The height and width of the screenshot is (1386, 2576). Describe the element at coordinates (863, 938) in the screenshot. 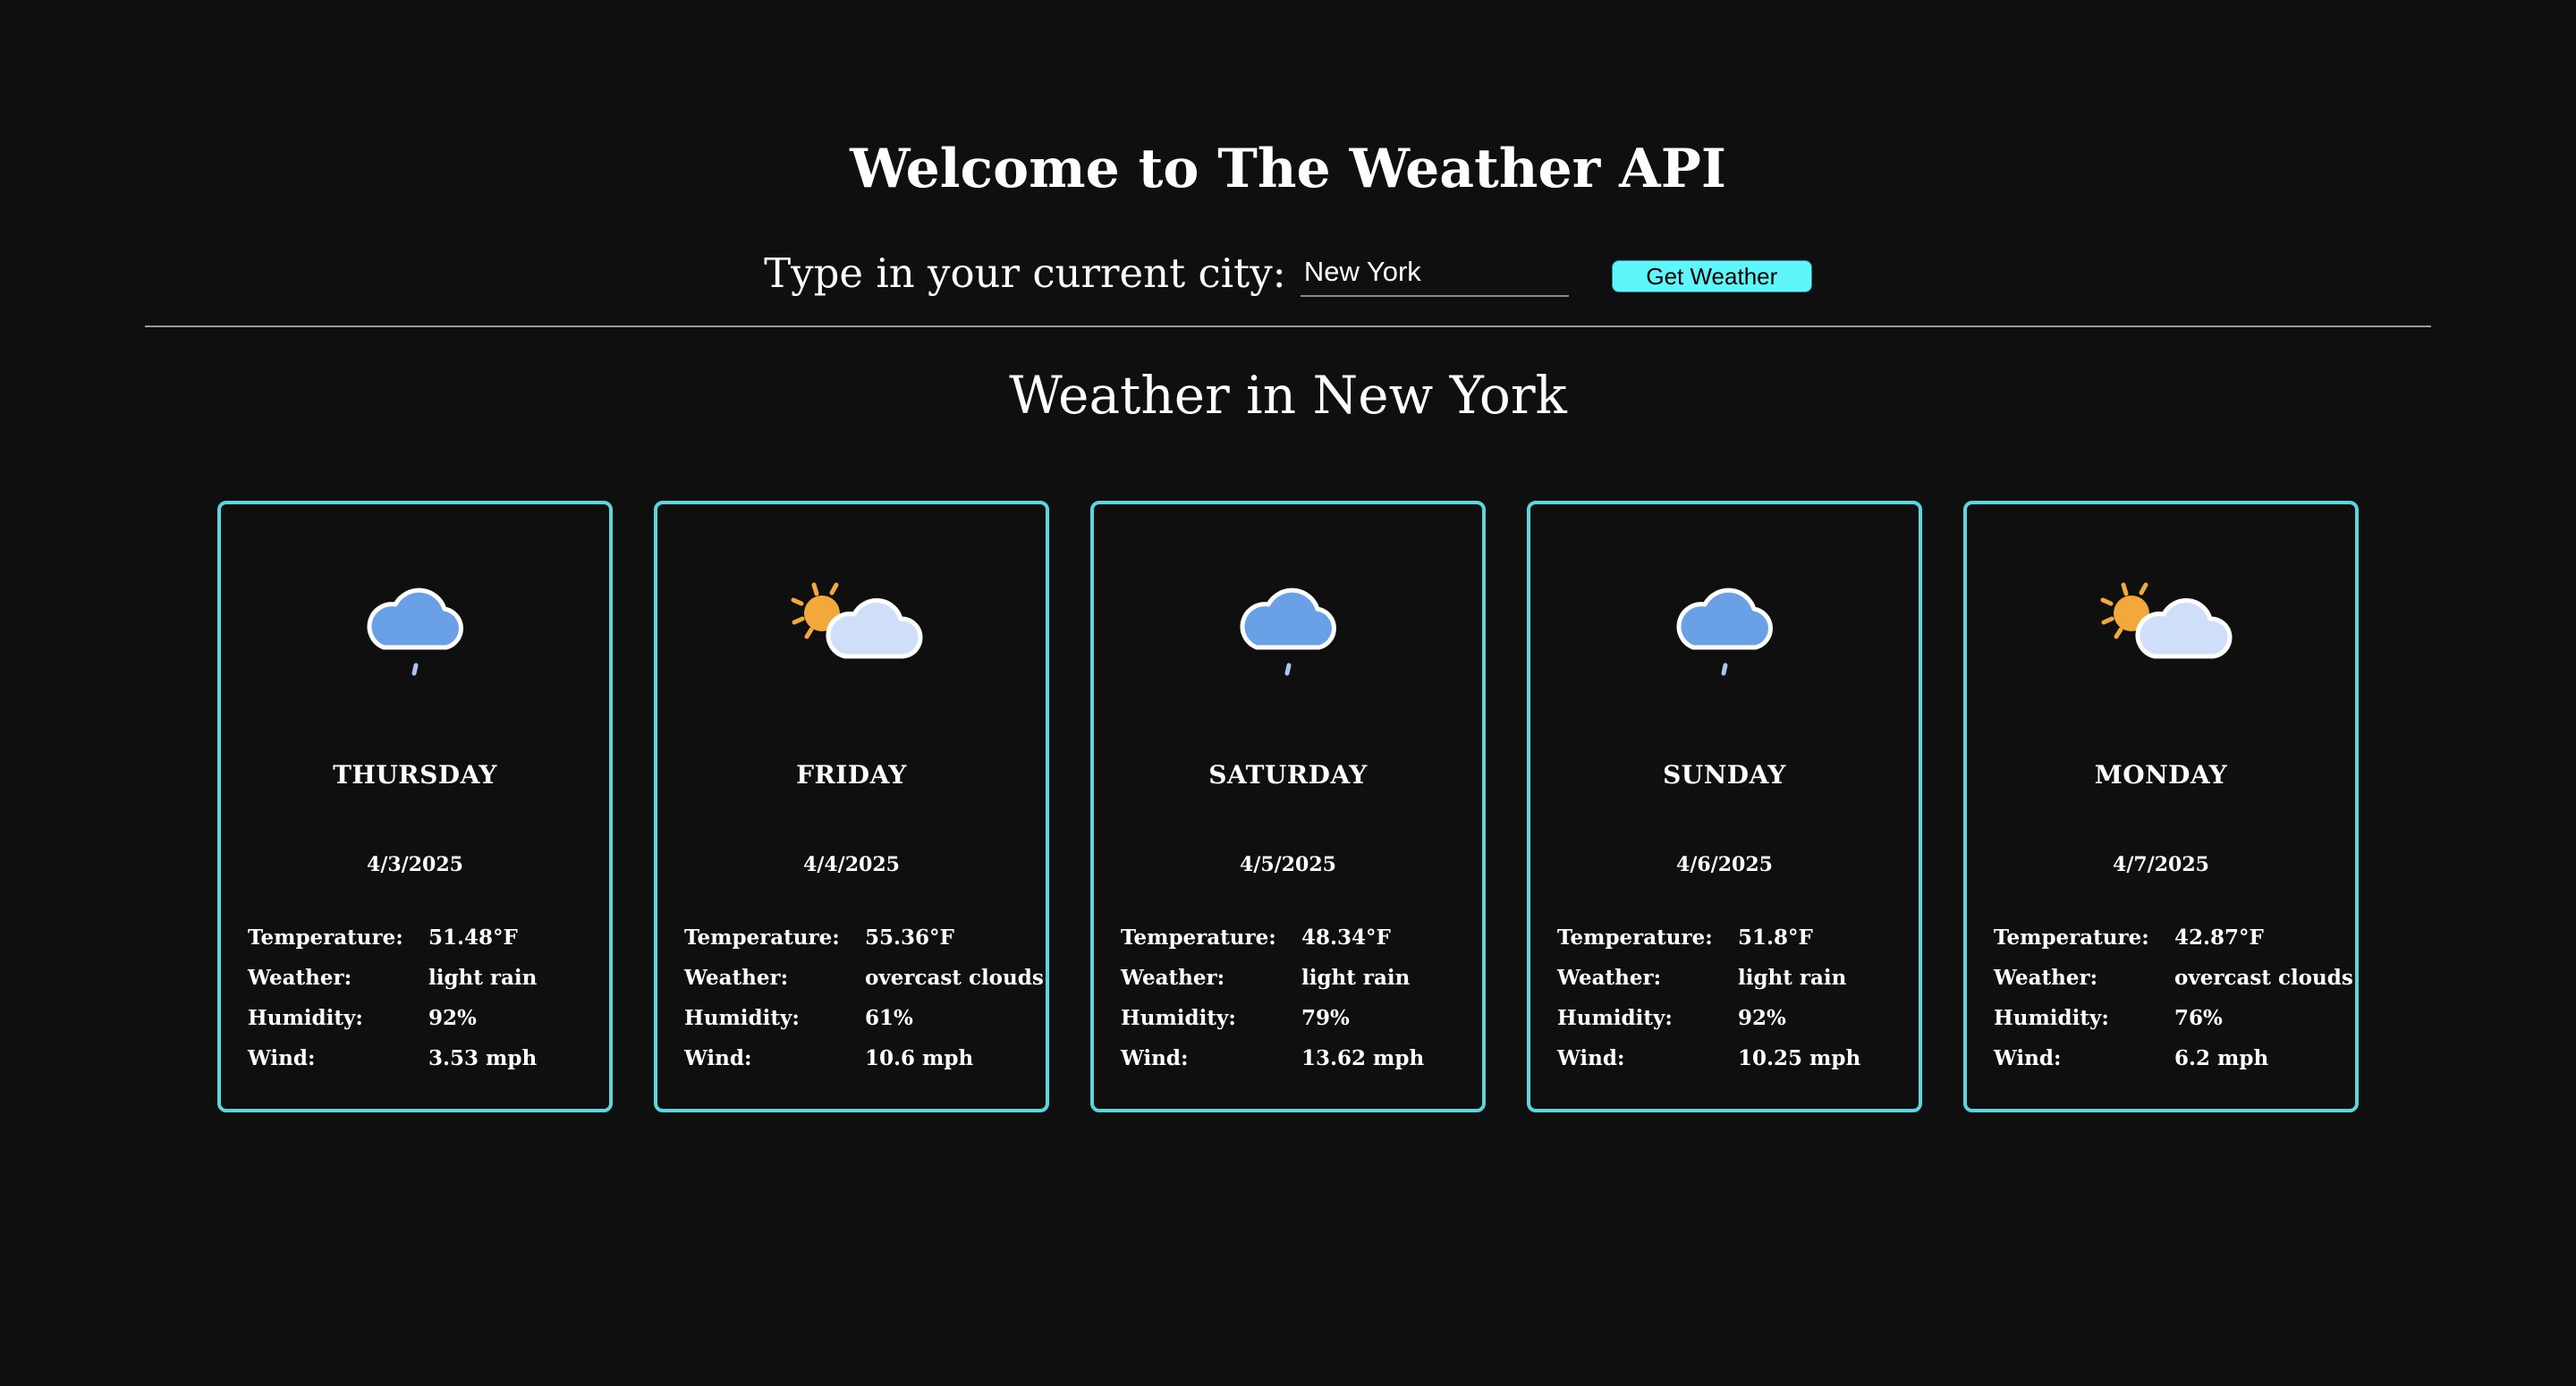

I see `temperature-row: Temperature: 55.36°F` at that location.